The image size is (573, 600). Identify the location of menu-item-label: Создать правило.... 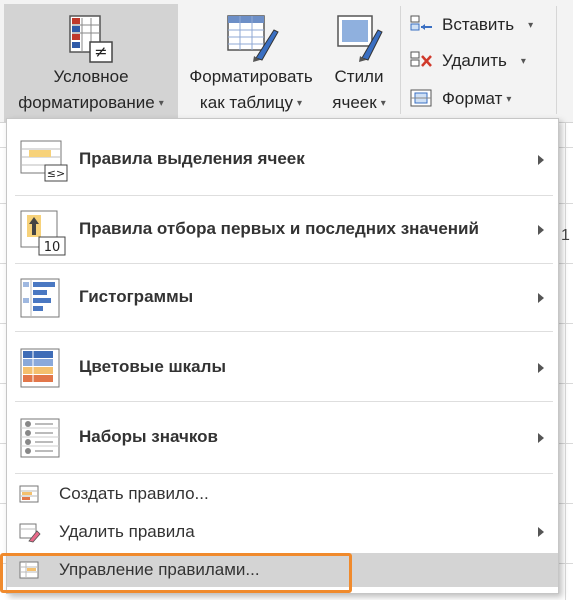
(134, 493).